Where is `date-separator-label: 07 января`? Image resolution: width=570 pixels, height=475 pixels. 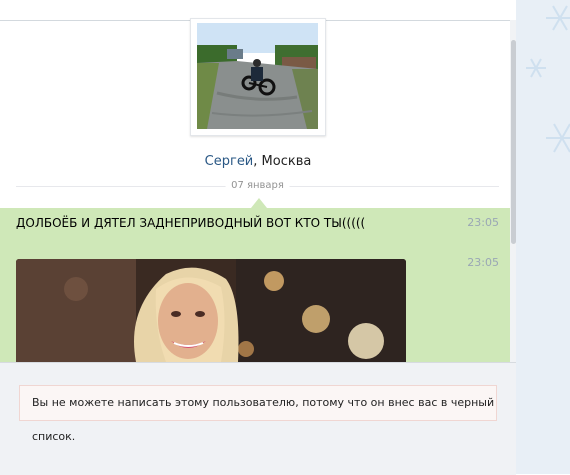
date-separator-label: 07 января is located at coordinates (257, 186).